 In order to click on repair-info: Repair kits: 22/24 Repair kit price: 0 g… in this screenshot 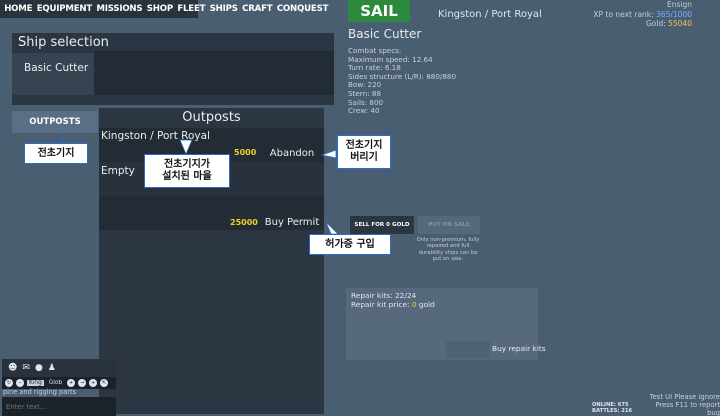, I will do `click(393, 300)`.